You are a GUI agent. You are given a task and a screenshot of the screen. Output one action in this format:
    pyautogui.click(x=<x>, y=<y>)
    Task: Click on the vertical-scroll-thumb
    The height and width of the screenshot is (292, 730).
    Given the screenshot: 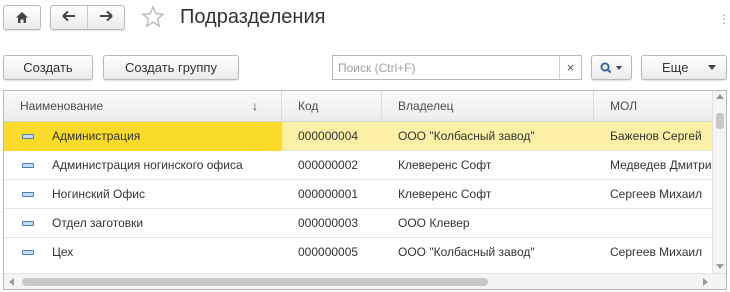 What is the action you would take?
    pyautogui.click(x=720, y=121)
    